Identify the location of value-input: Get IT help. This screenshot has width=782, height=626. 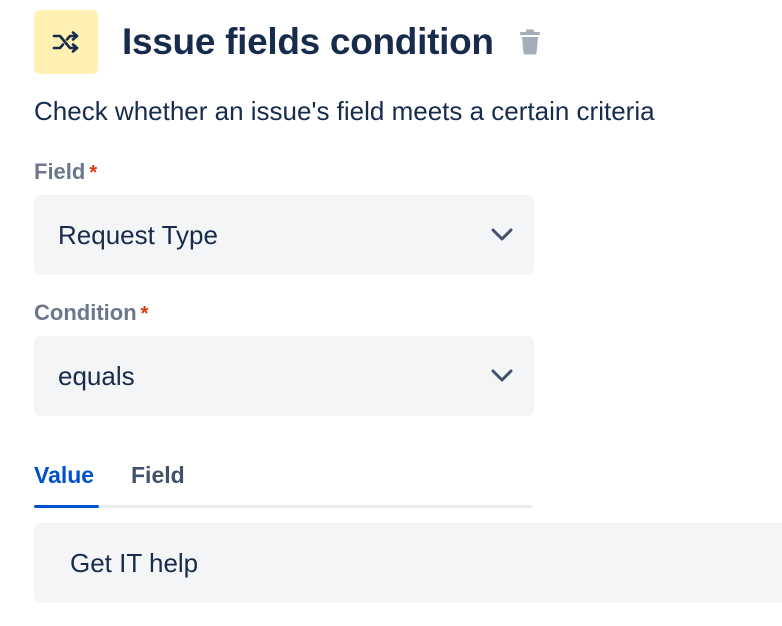
(408, 563).